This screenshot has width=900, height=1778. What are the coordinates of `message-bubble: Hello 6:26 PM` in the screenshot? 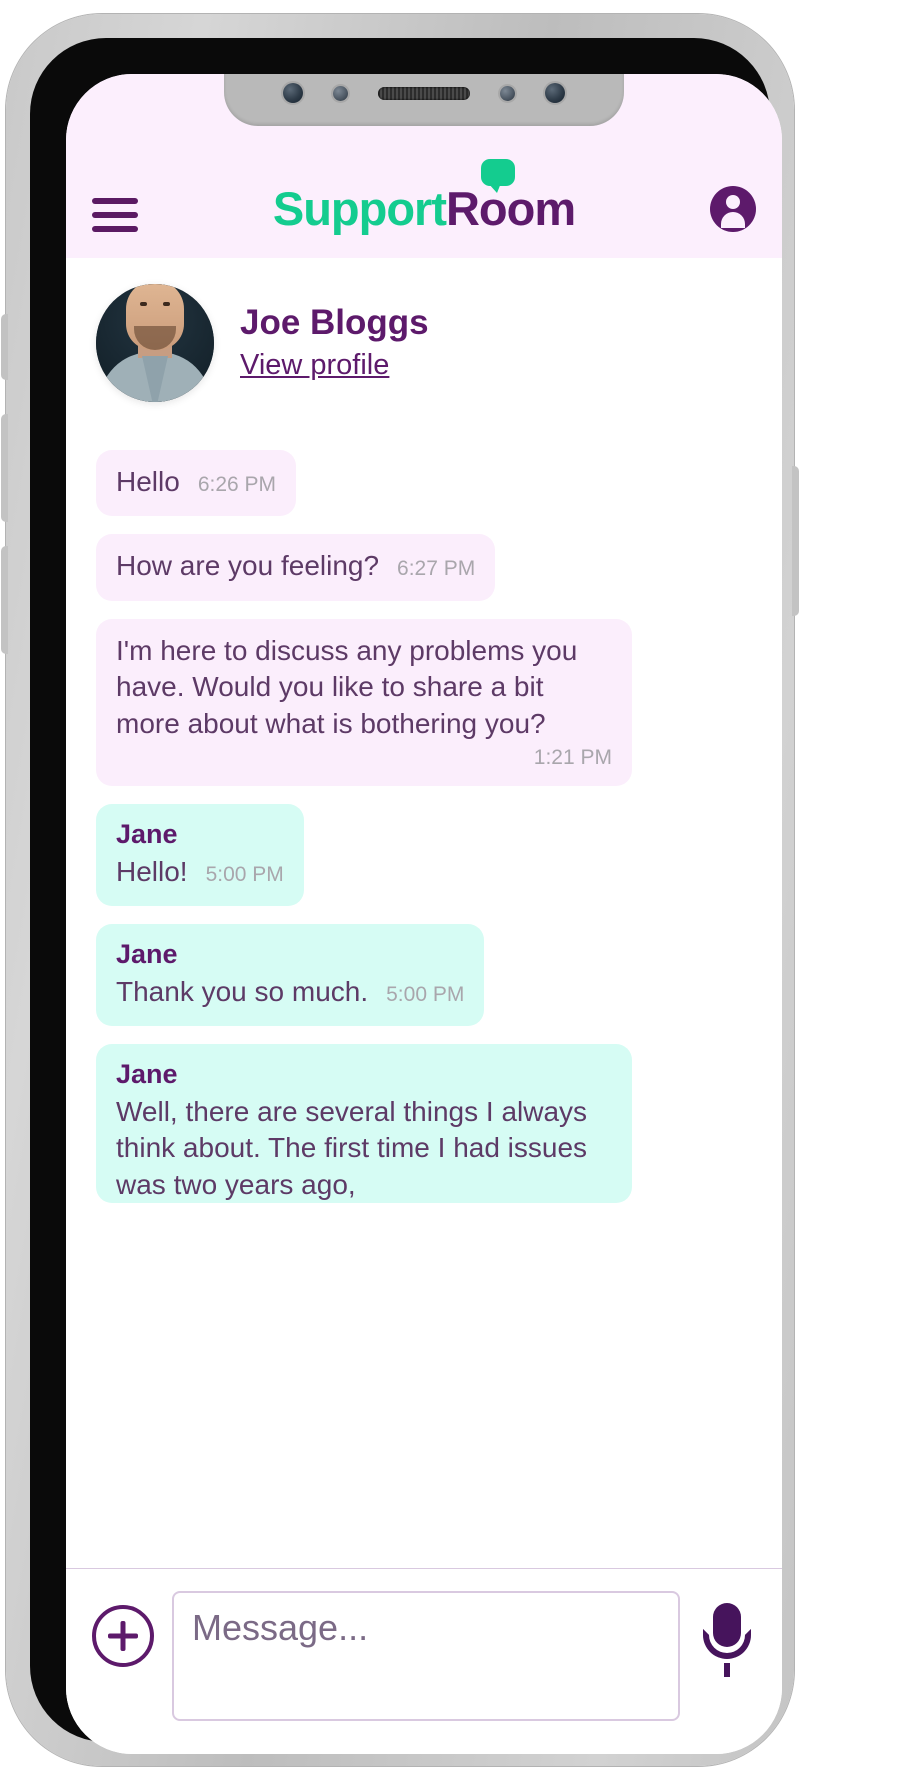 It's located at (196, 483).